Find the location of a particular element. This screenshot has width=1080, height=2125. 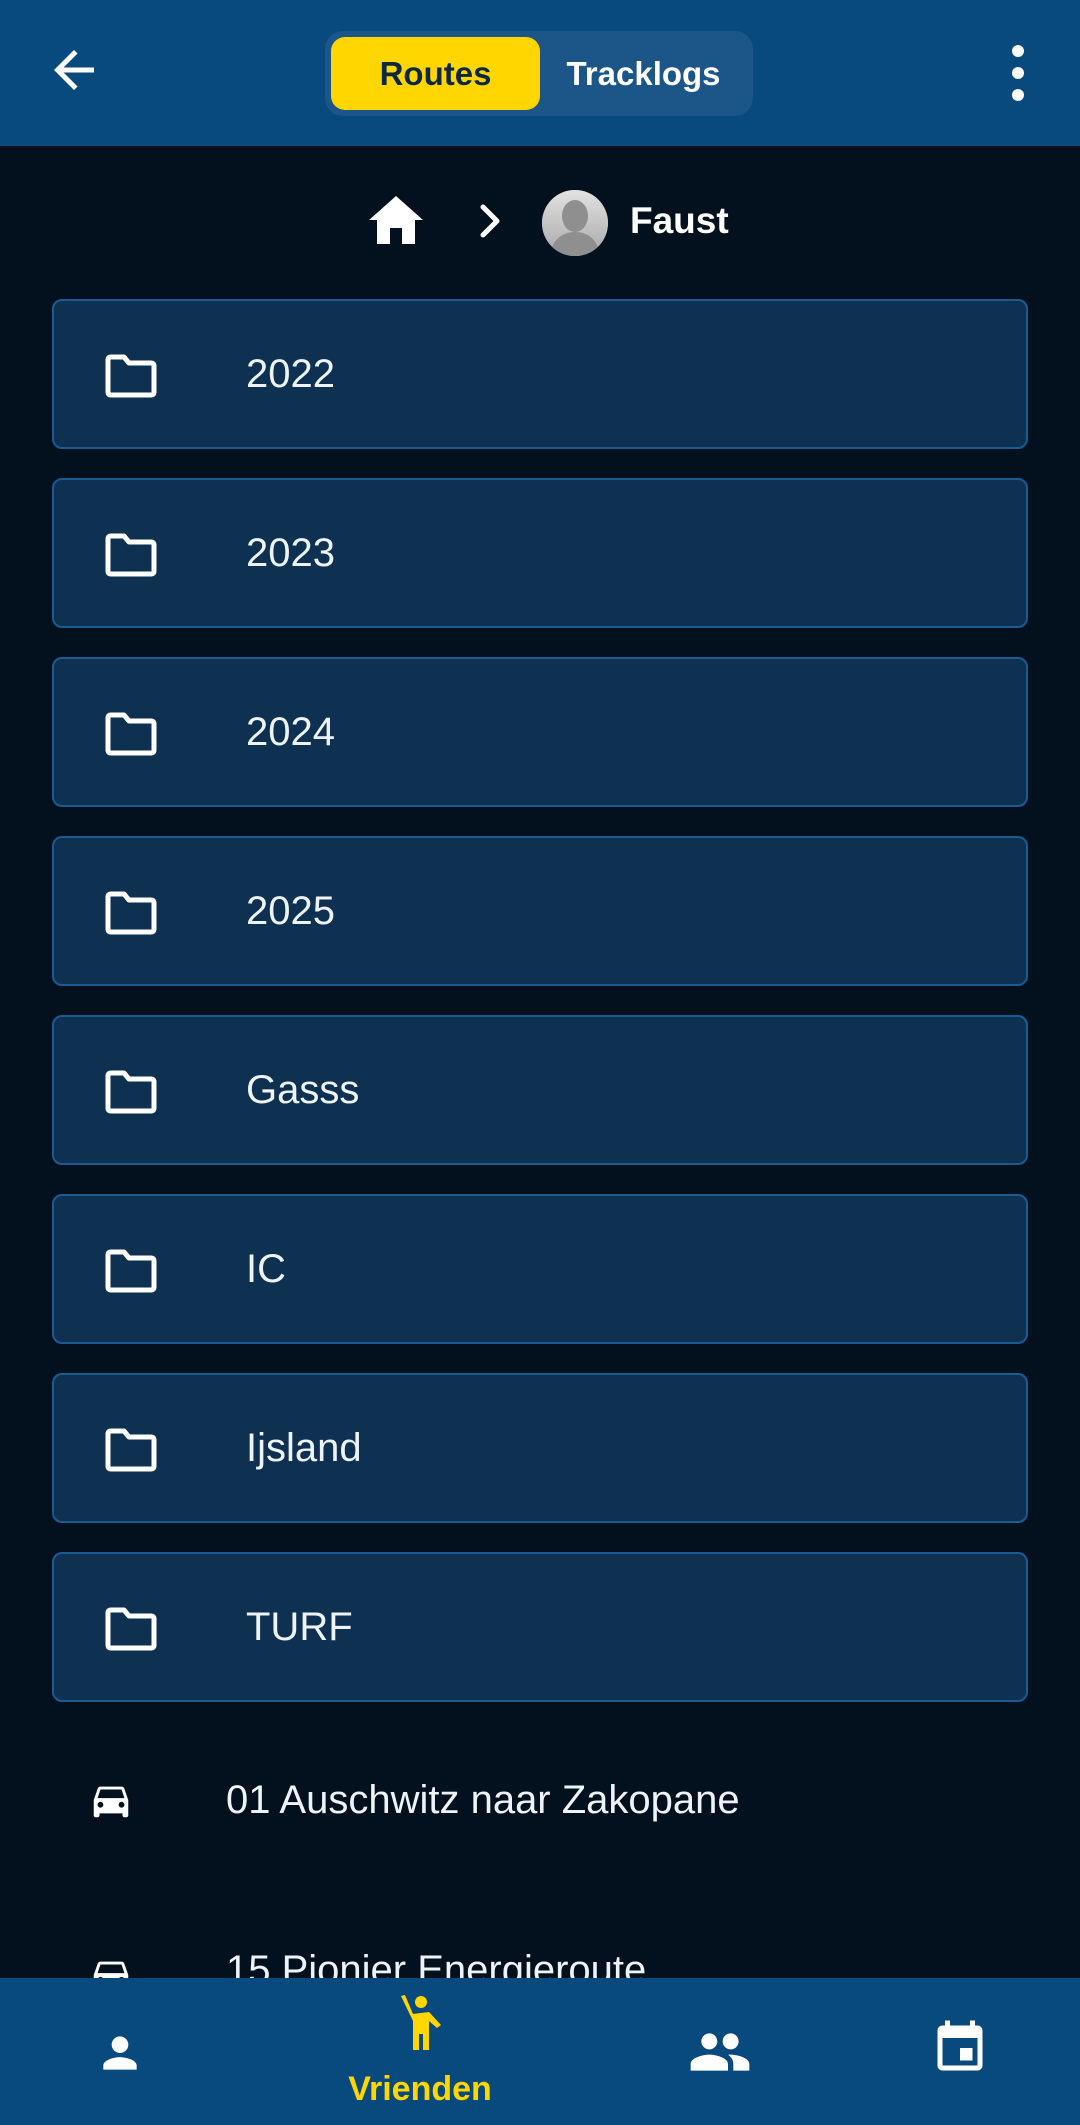

person-icon is located at coordinates (120, 2053).